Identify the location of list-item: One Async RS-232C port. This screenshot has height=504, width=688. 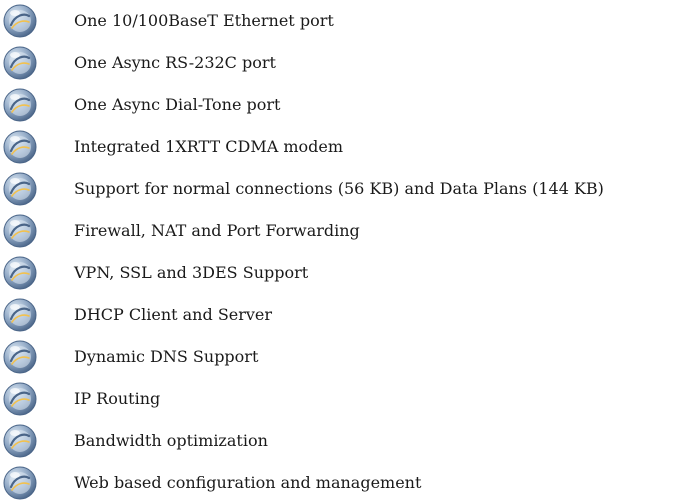
(344, 63).